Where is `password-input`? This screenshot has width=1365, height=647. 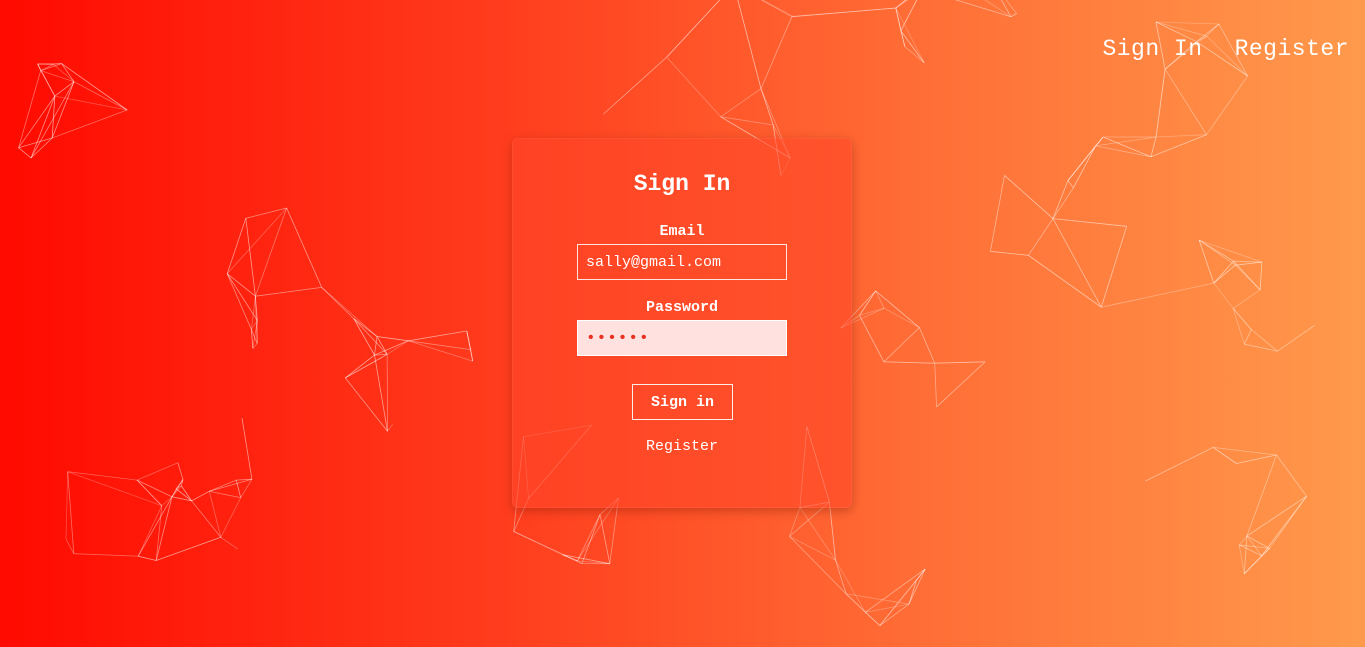
password-input is located at coordinates (682, 338).